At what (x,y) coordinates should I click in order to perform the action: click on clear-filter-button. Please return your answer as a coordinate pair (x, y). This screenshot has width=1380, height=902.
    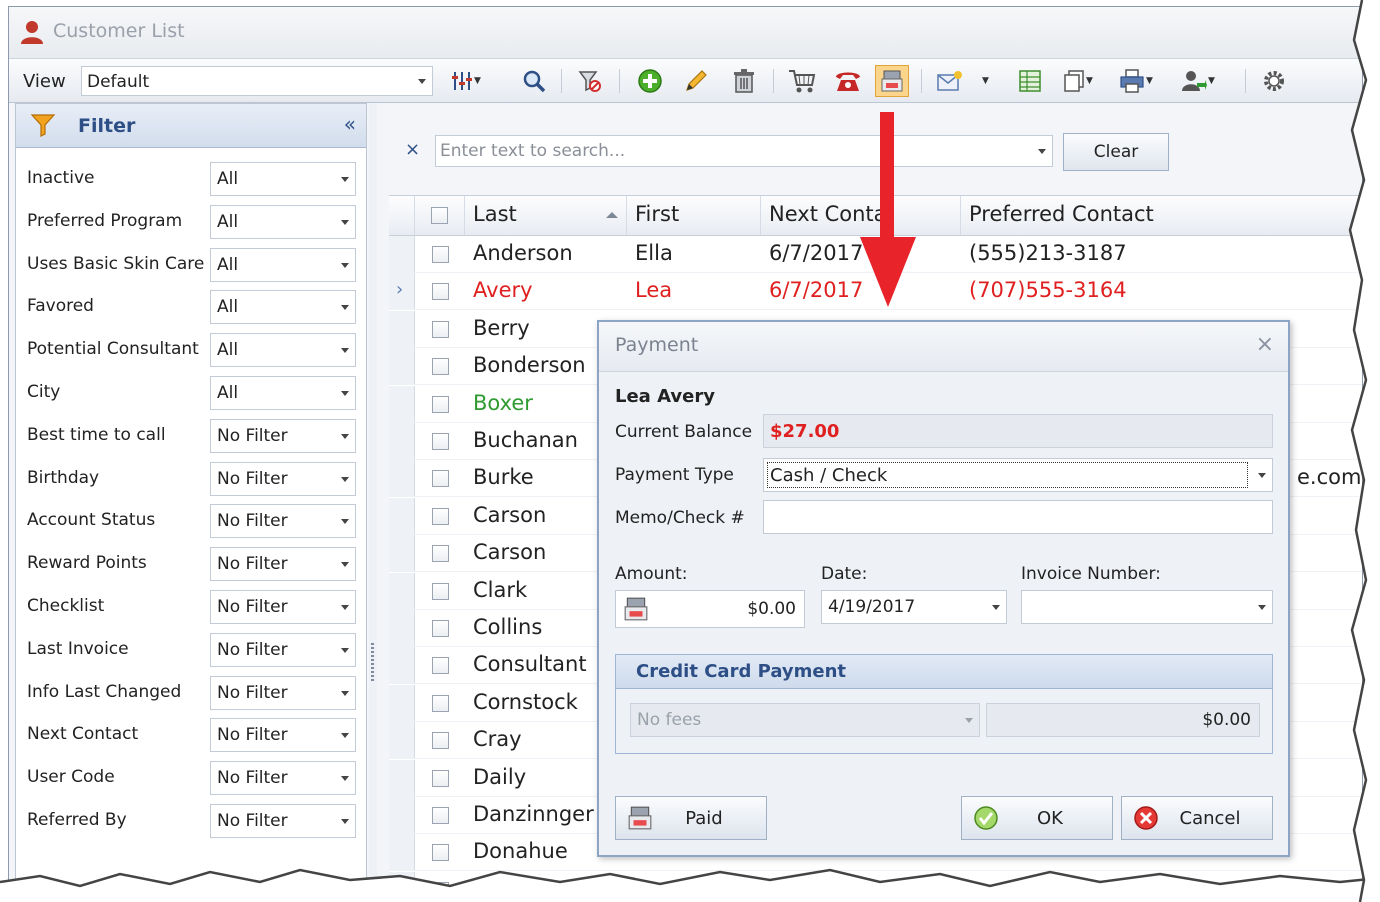
    Looking at the image, I should click on (590, 81).